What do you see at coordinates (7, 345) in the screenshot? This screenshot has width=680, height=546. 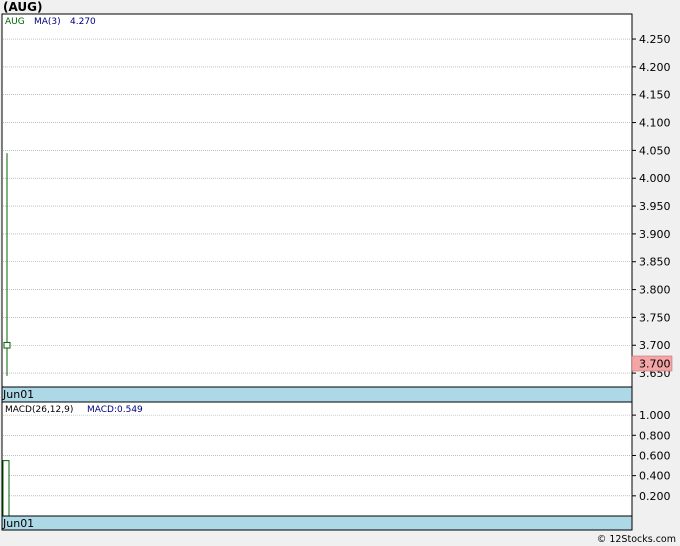 I see `price-candle-body` at bounding box center [7, 345].